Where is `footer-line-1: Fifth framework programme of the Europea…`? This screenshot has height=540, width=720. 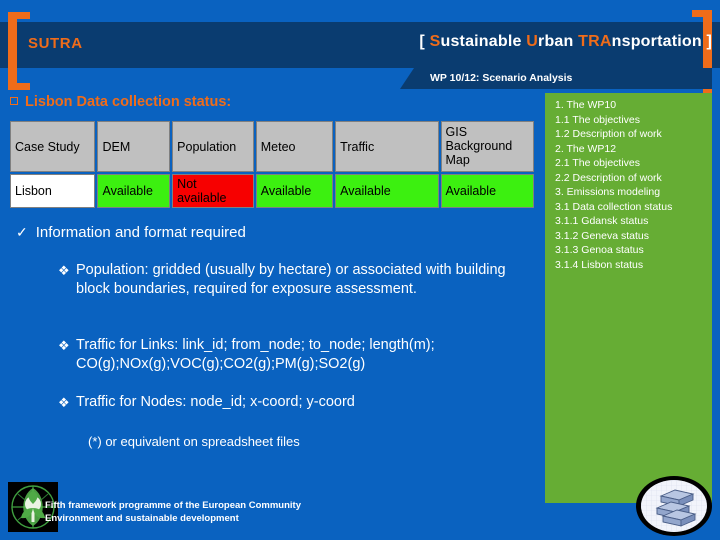 footer-line-1: Fifth framework programme of the Europea… is located at coordinates (173, 505).